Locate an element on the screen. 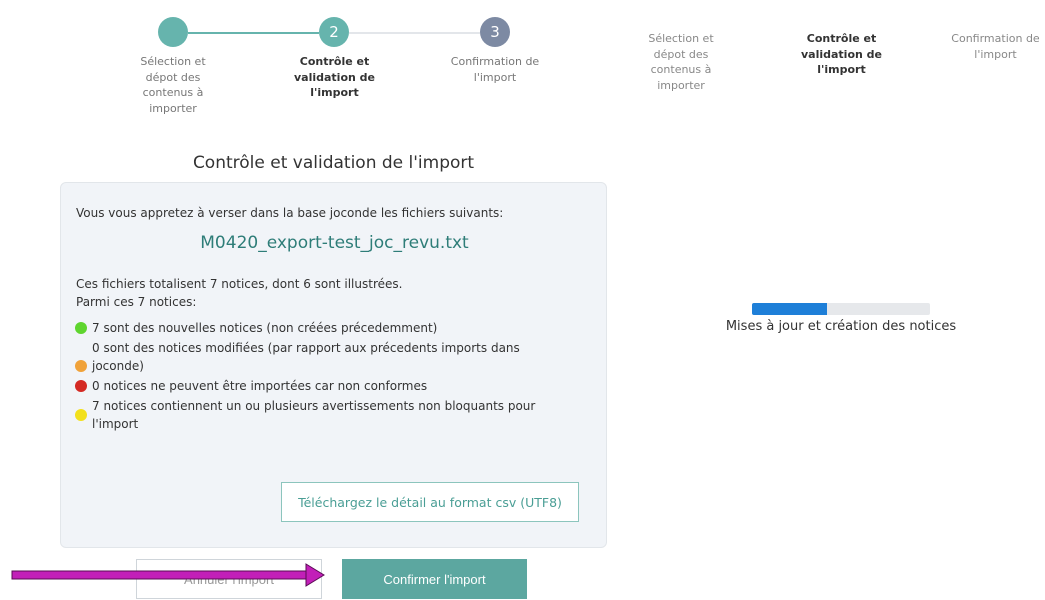 This screenshot has width=1045, height=600. step-2-number: 2 is located at coordinates (334, 32).